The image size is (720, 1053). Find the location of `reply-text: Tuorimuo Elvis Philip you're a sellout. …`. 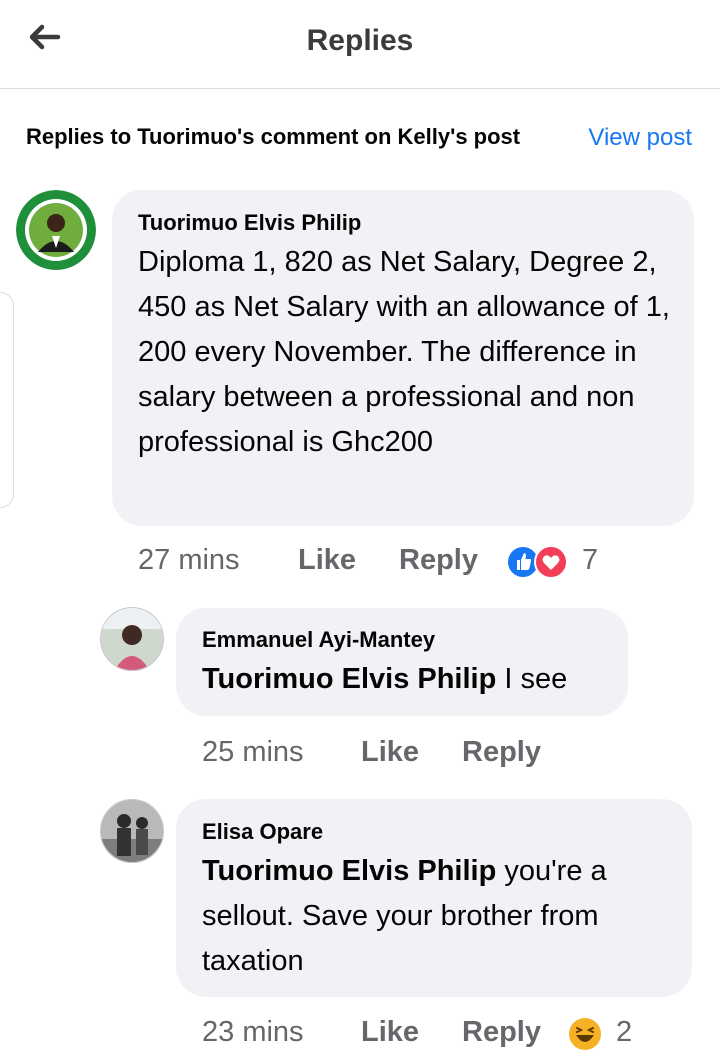

reply-text: Tuorimuo Elvis Philip you're a sellout. … is located at coordinates (404, 916).